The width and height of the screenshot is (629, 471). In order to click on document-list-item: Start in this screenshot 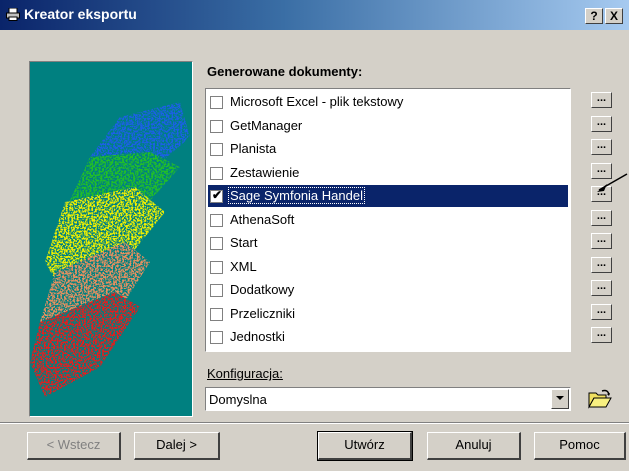, I will do `click(388, 243)`.